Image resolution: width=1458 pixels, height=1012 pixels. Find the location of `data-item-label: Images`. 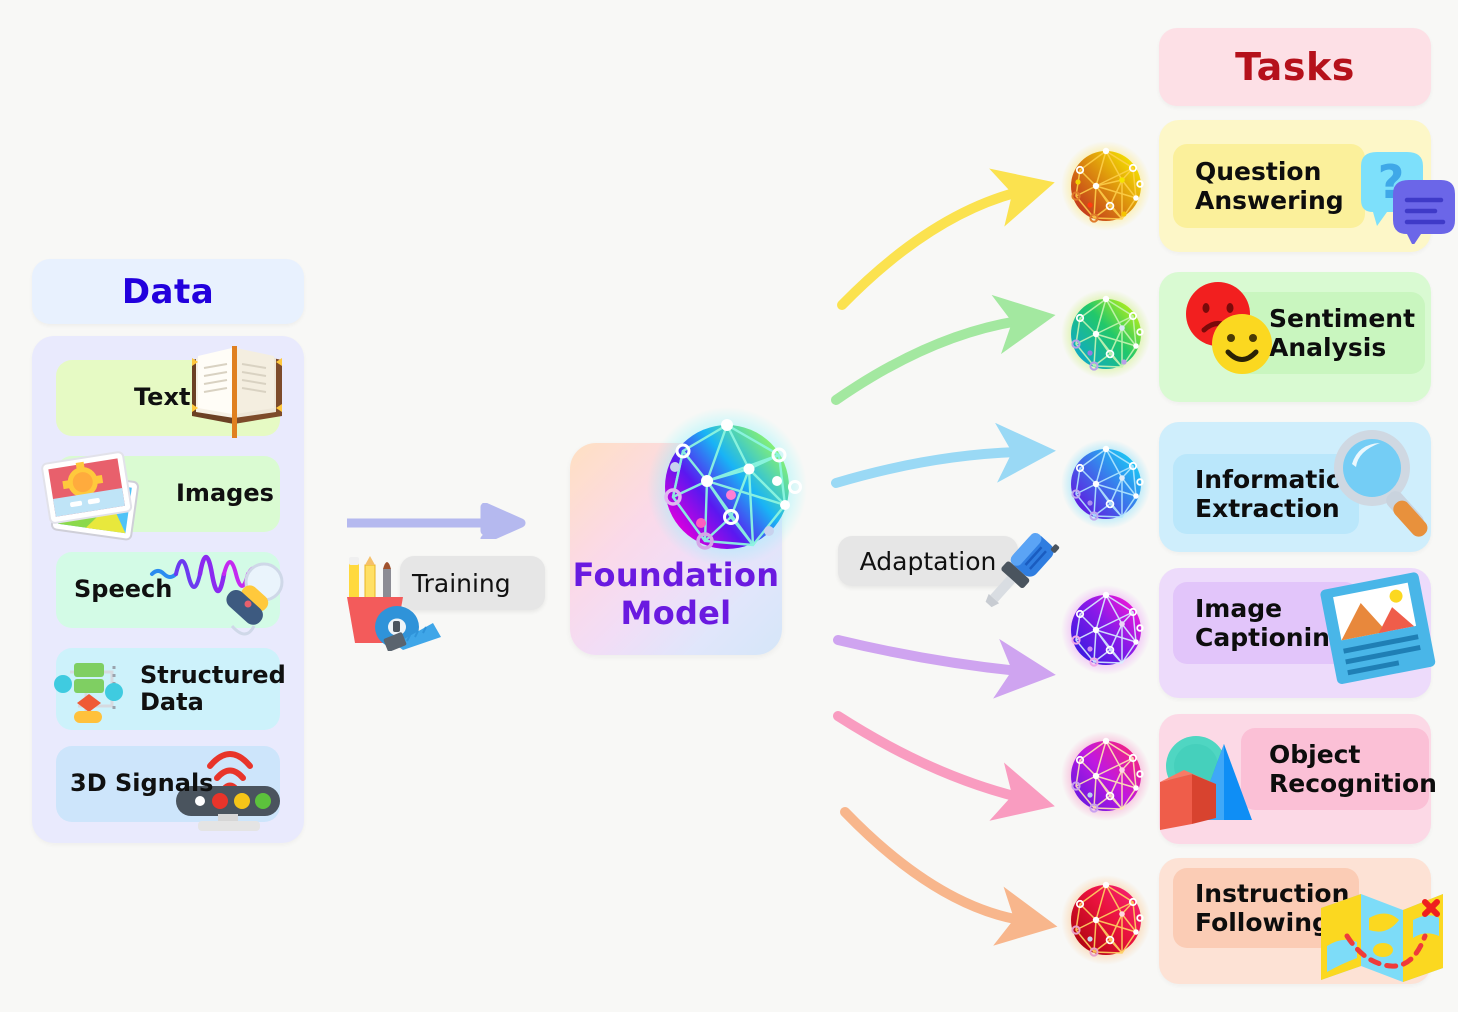

data-item-label: Images is located at coordinates (225, 493).